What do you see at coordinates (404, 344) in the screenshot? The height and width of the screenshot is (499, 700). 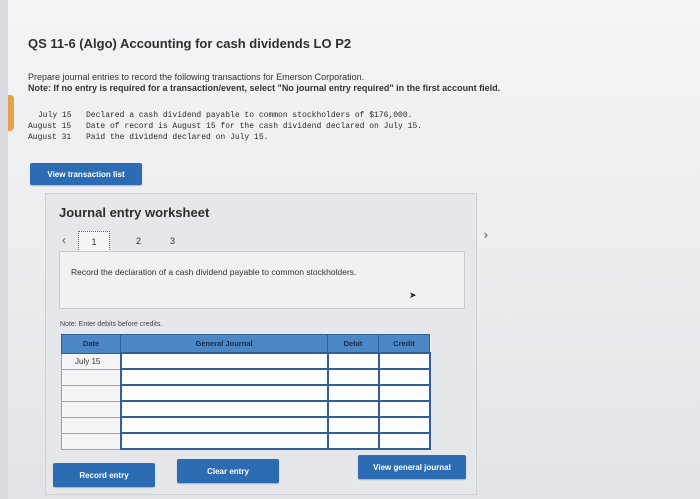 I see `column-header-credit: Credit` at bounding box center [404, 344].